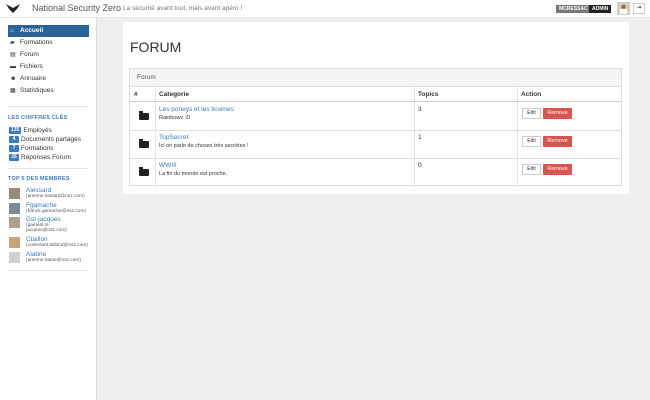 This screenshot has width=650, height=400. I want to click on stat-count: 7, so click(14, 148).